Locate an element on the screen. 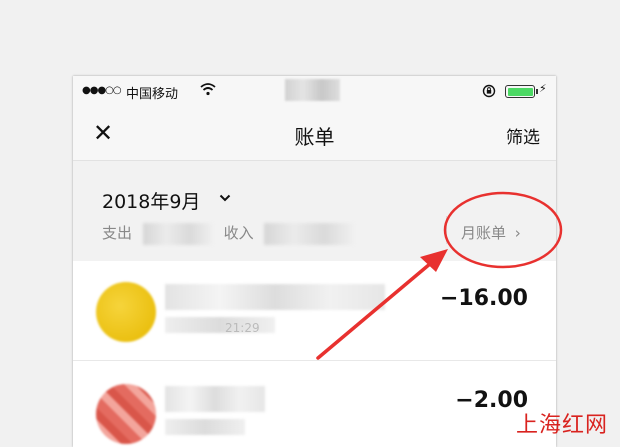  carrier-name: 中国移动 is located at coordinates (152, 94).